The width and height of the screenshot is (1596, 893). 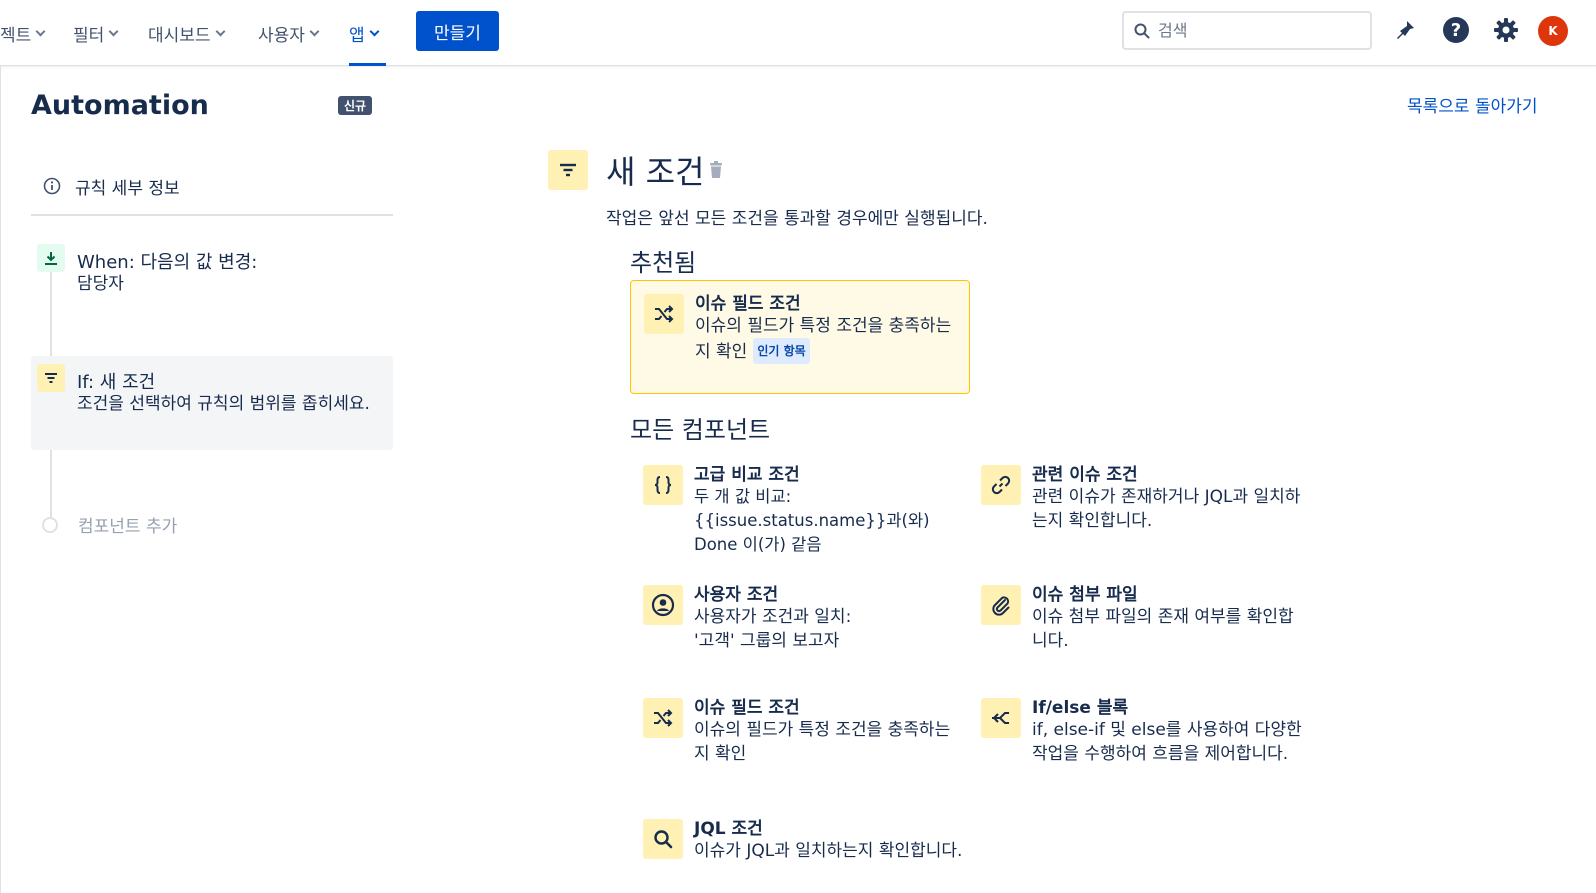 I want to click on all-components-heading: 모든 컴포넌트, so click(x=700, y=430).